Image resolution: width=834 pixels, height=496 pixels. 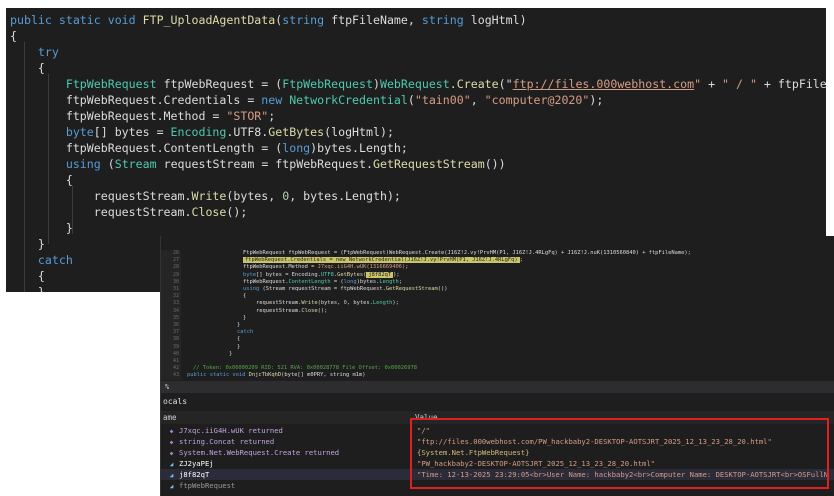 What do you see at coordinates (603, 84) in the screenshot?
I see `code-url-link: ftp://files.000webhost.com` at bounding box center [603, 84].